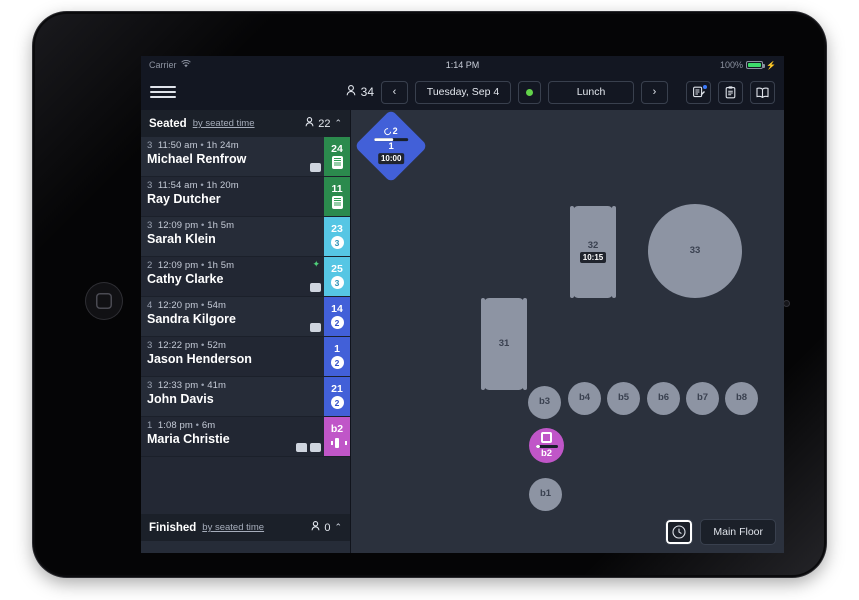  What do you see at coordinates (394, 92) in the screenshot?
I see `prev-day-button: ‹` at bounding box center [394, 92].